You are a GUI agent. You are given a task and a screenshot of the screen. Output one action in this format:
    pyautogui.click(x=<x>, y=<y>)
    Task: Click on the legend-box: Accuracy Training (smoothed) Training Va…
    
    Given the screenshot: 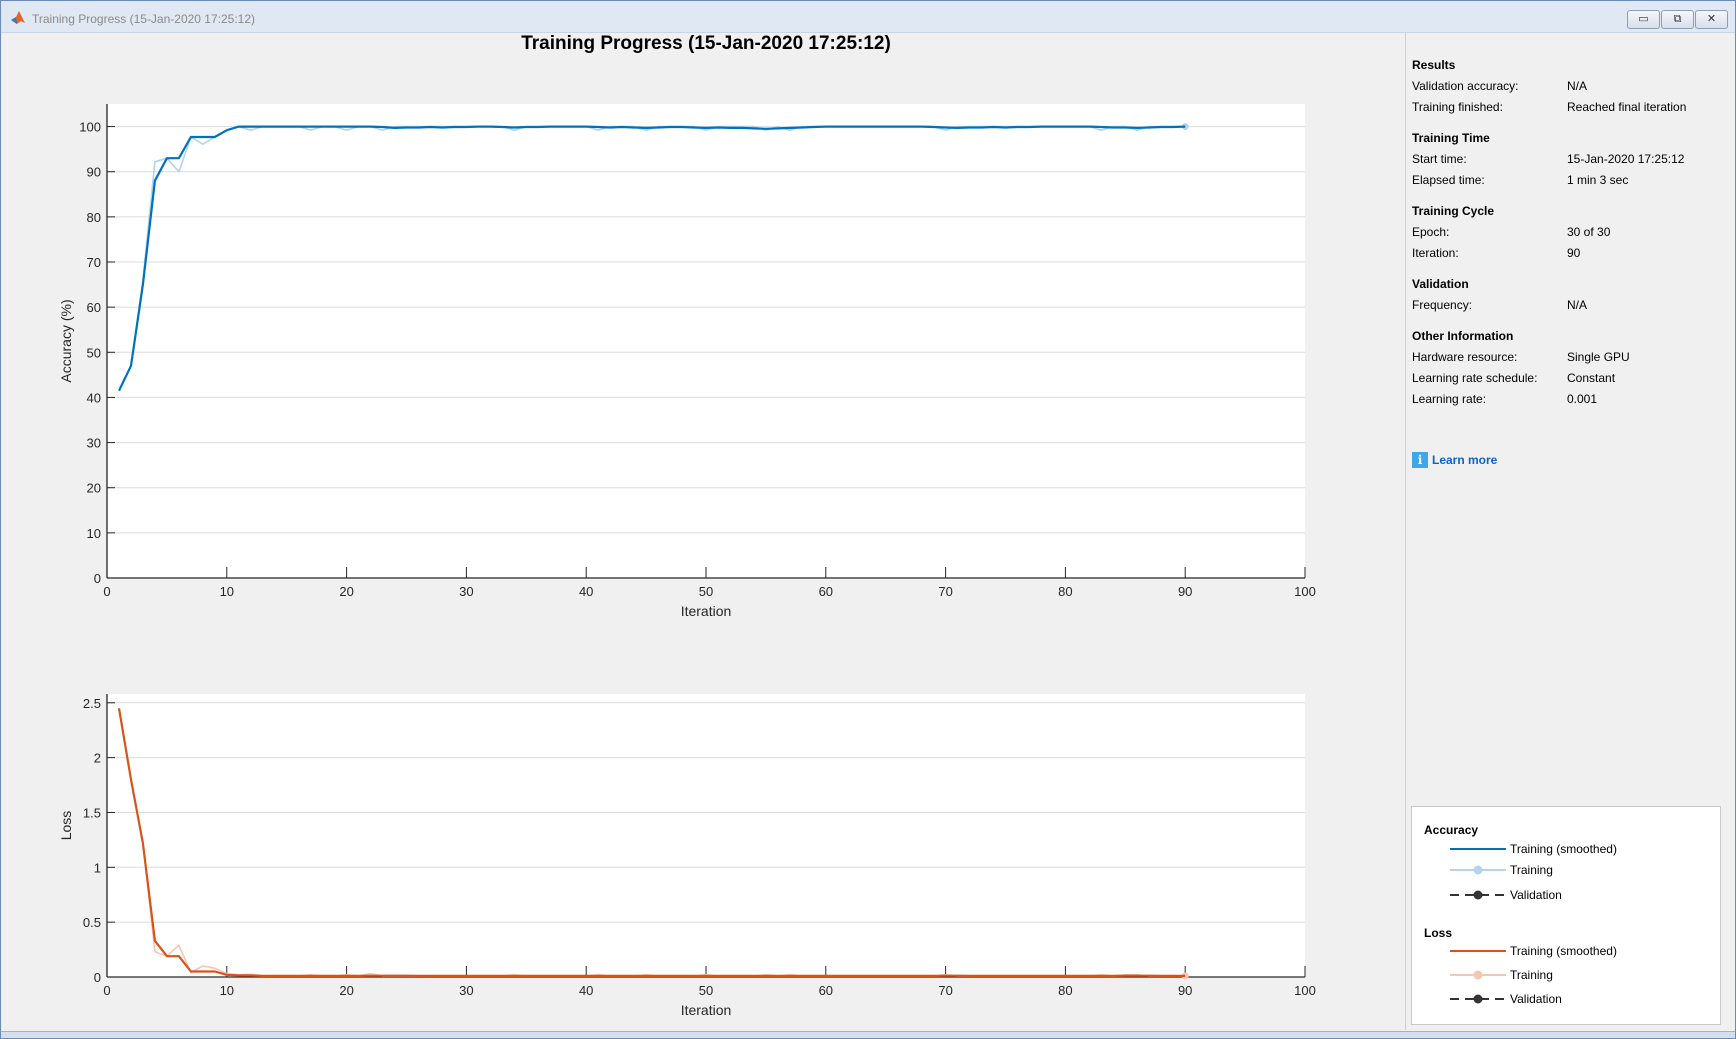 What is the action you would take?
    pyautogui.click(x=1566, y=915)
    